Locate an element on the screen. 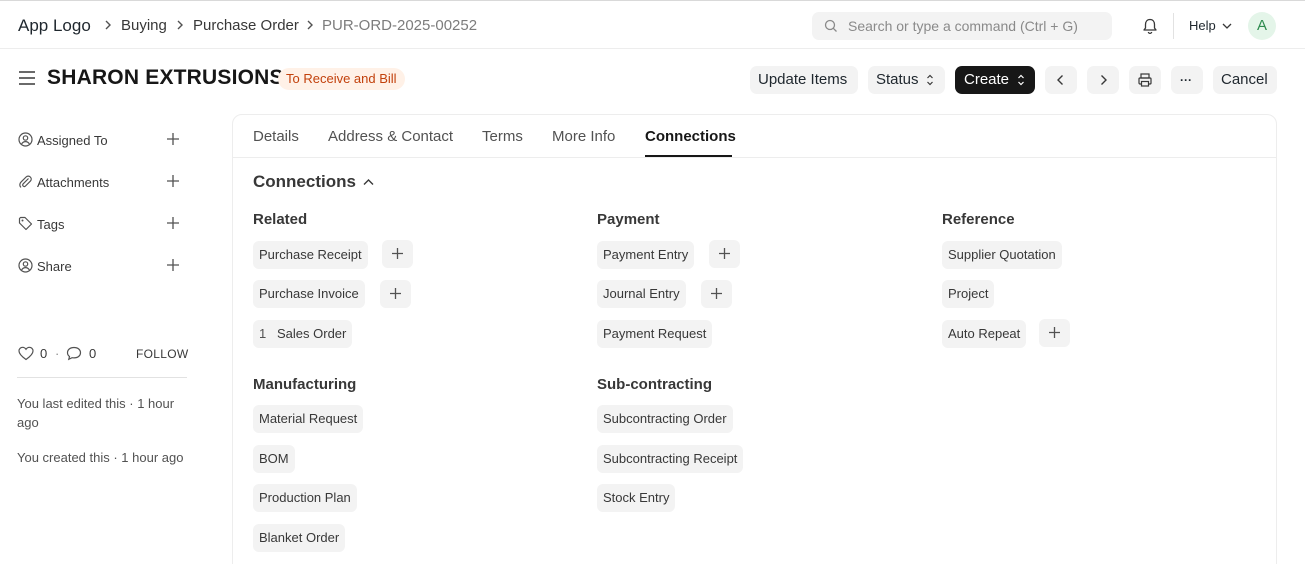  next-doc-button is located at coordinates (1103, 80).